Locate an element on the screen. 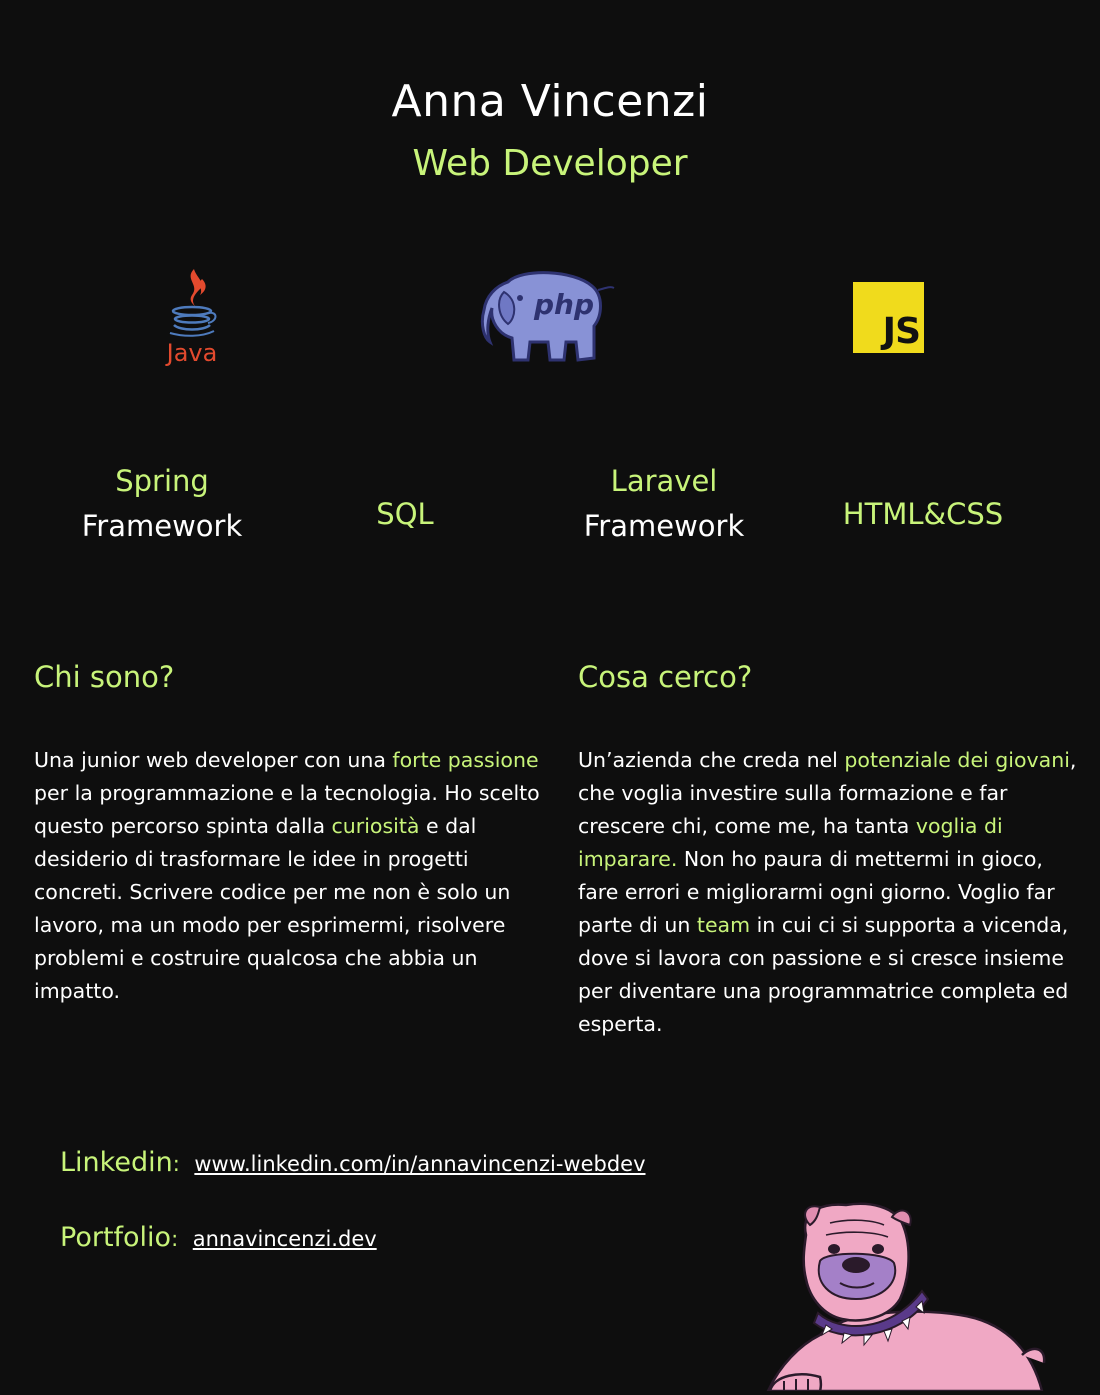 This screenshot has height=1395, width=1100. skill-laravel-line2: Framework is located at coordinates (664, 526).